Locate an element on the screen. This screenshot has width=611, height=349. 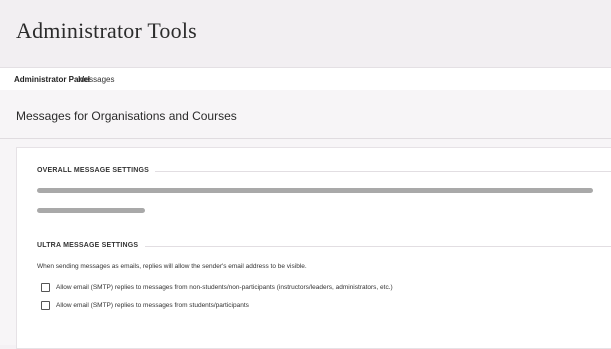
overall-settings-rule is located at coordinates (383, 171).